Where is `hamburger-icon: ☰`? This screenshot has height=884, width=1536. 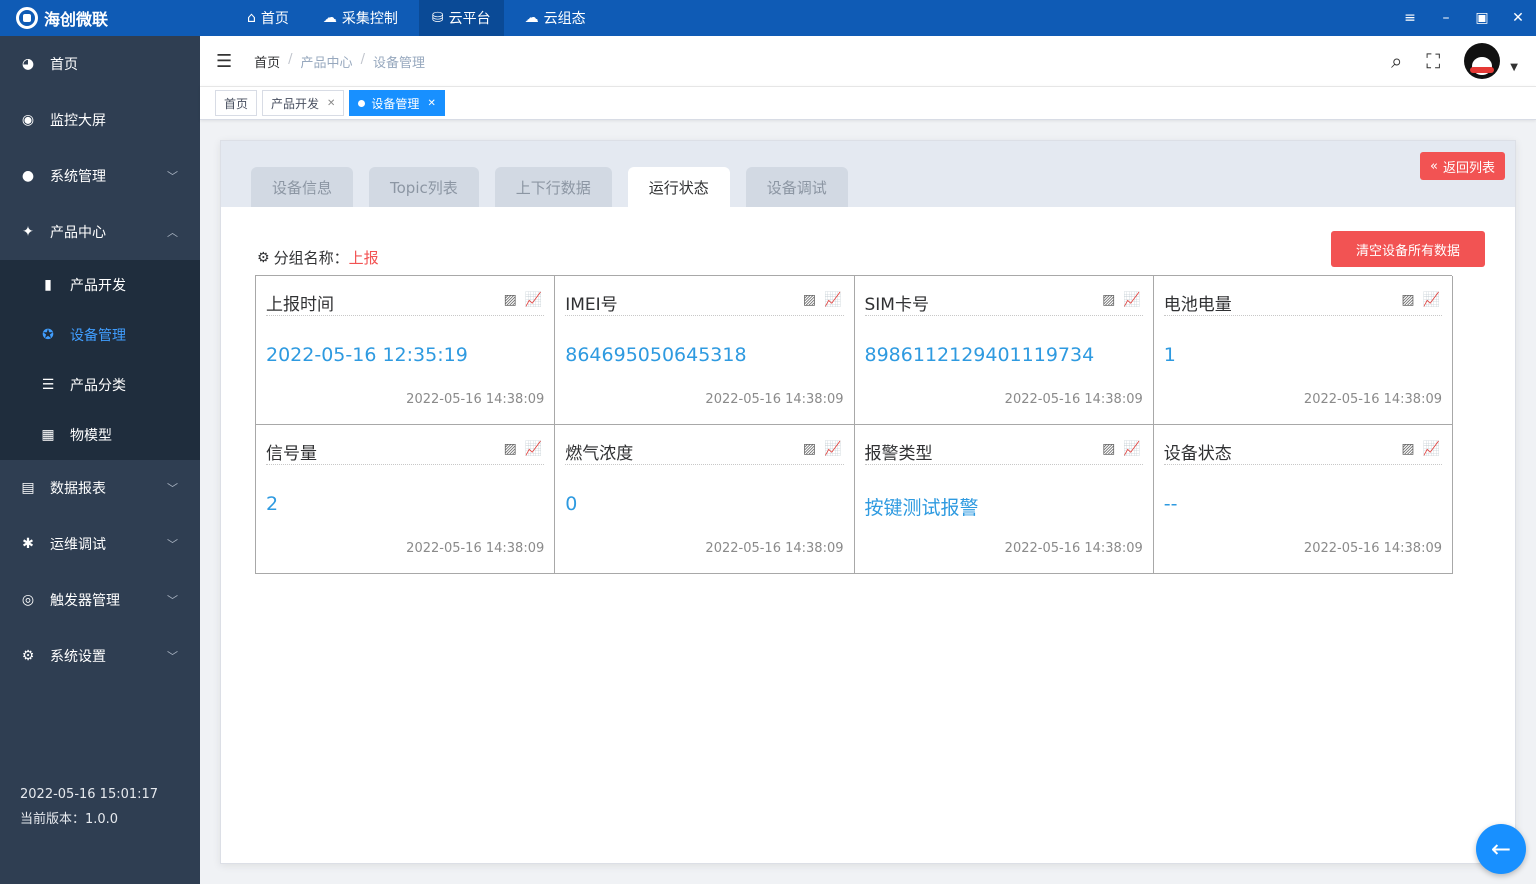
hamburger-icon: ☰ is located at coordinates (224, 61).